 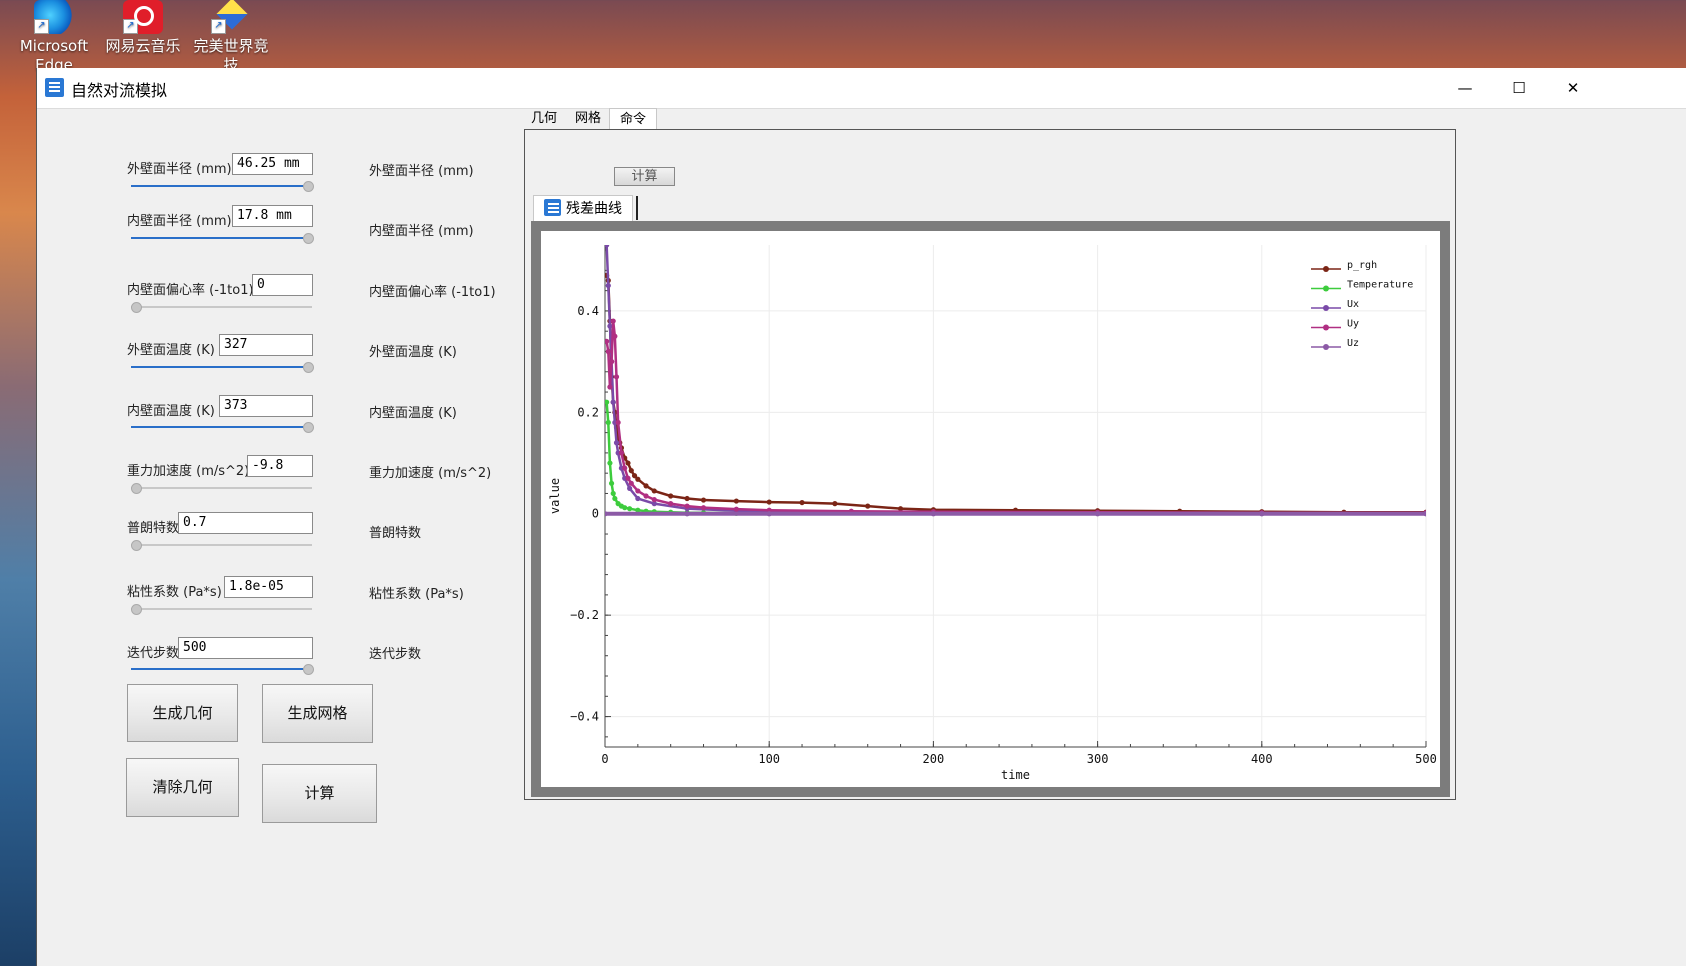 What do you see at coordinates (143, 17) in the screenshot?
I see `netease-music-icon: ↗` at bounding box center [143, 17].